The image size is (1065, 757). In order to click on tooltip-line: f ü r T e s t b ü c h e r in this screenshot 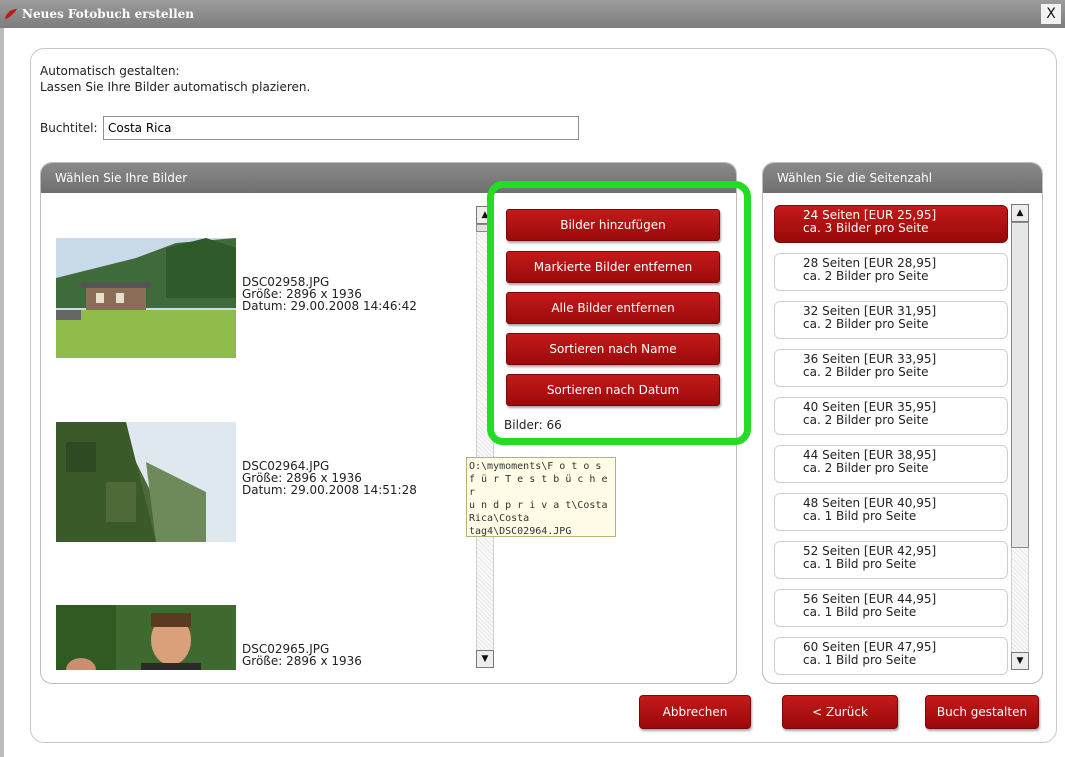, I will do `click(538, 486)`.